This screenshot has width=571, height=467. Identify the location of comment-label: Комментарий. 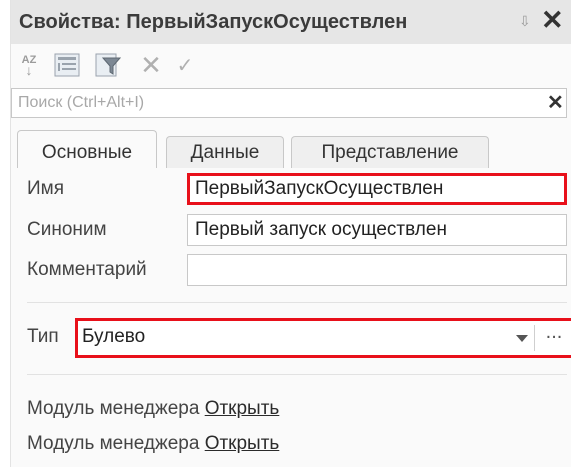
(87, 269).